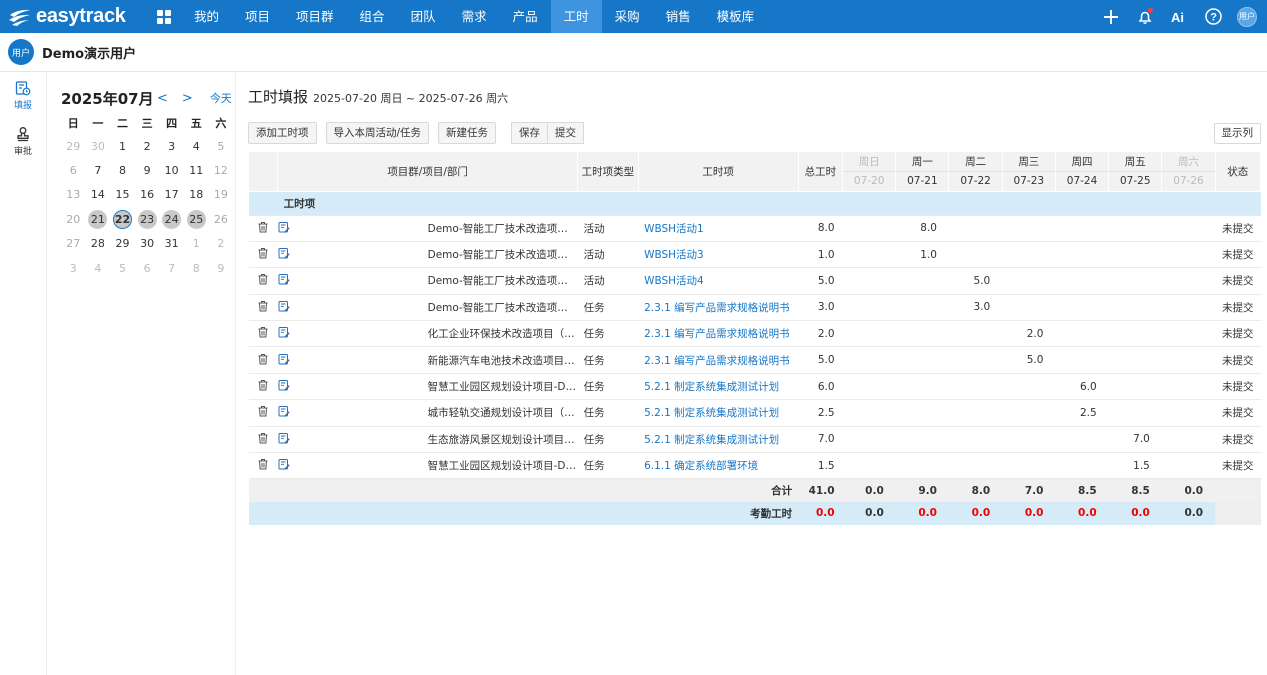 The height and width of the screenshot is (675, 1267). What do you see at coordinates (975, 281) in the screenshot?
I see `day-hours-cell: 5.0` at bounding box center [975, 281].